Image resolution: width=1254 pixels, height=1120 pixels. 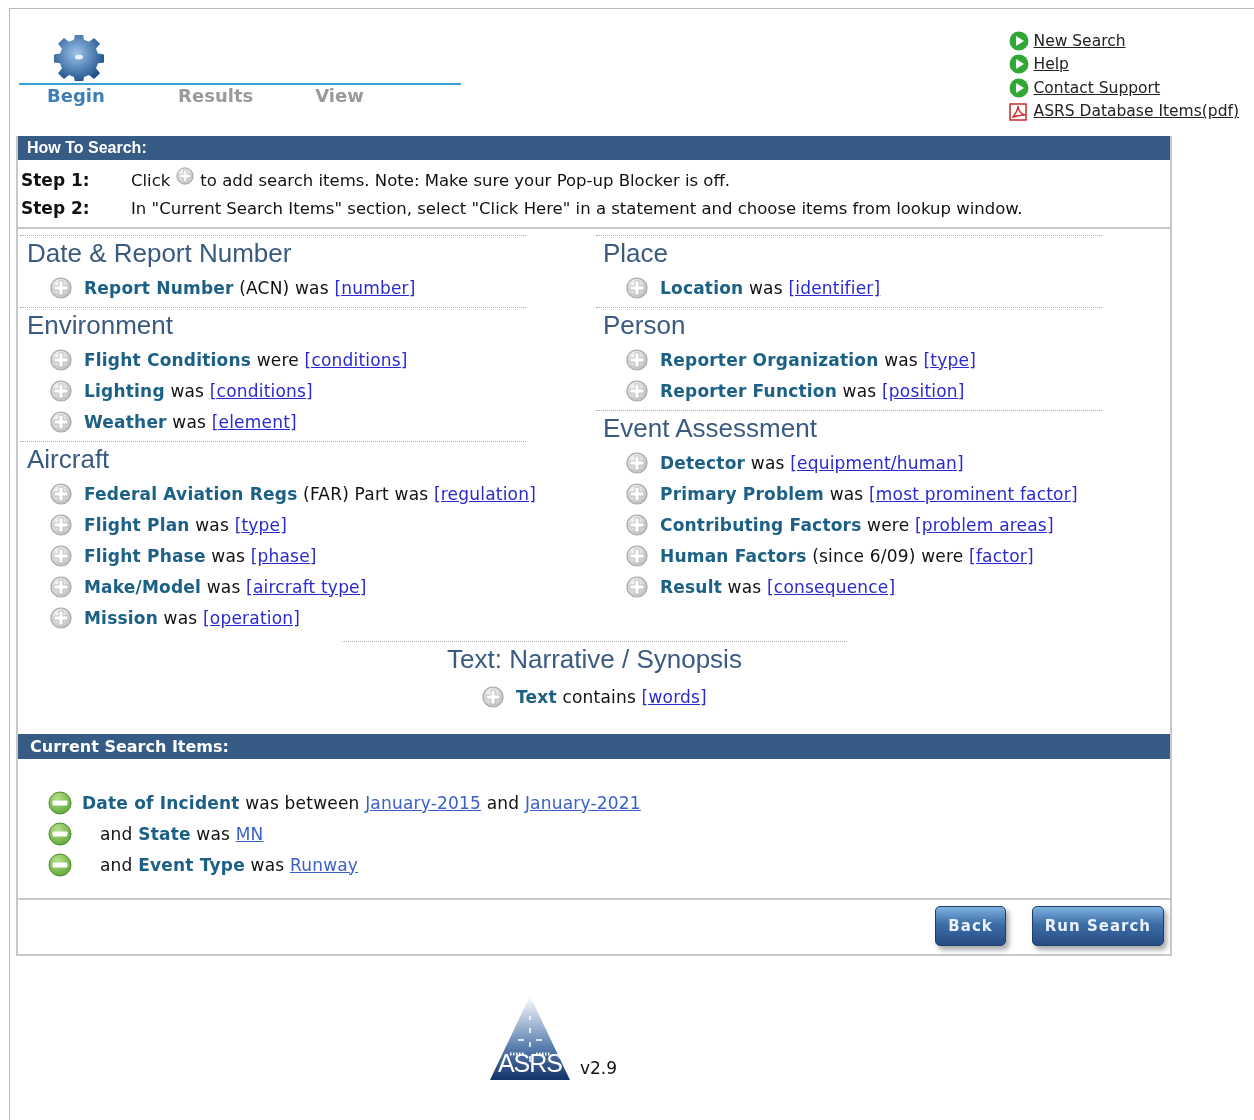 I want to click on search-item: Text contains [words], so click(x=611, y=697).